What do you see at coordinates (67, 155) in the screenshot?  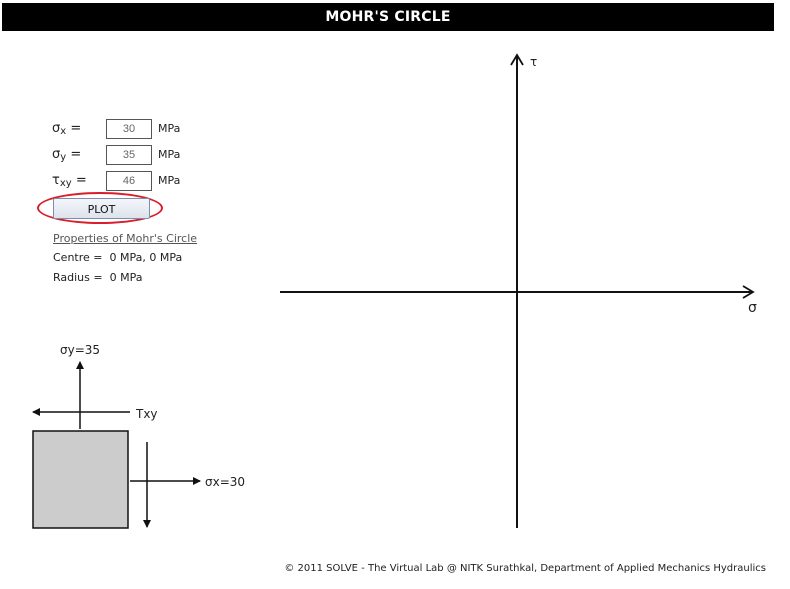 I see `sigma-y-label: σy =` at bounding box center [67, 155].